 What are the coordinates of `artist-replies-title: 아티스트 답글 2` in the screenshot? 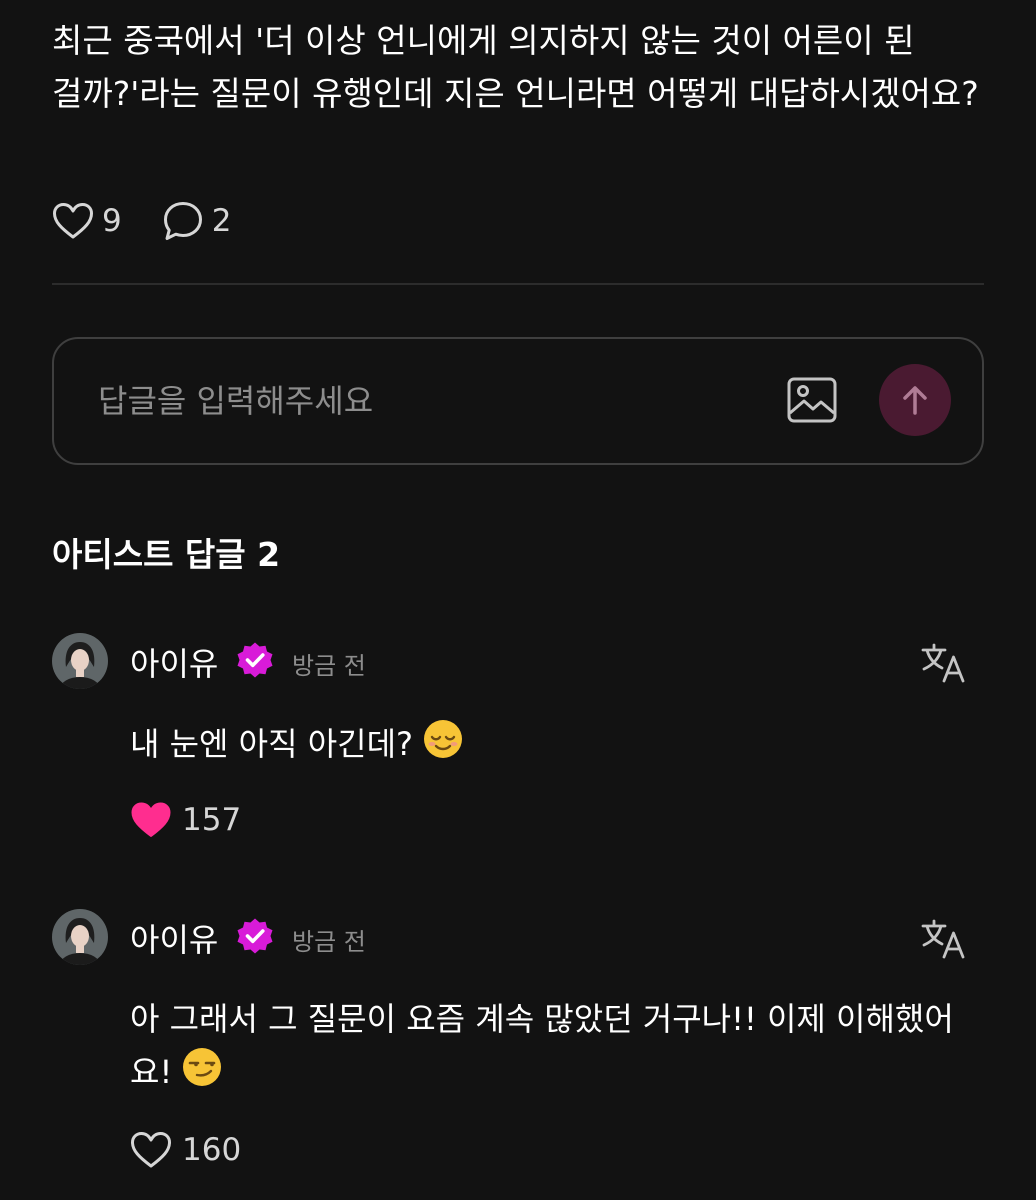 It's located at (166, 554).